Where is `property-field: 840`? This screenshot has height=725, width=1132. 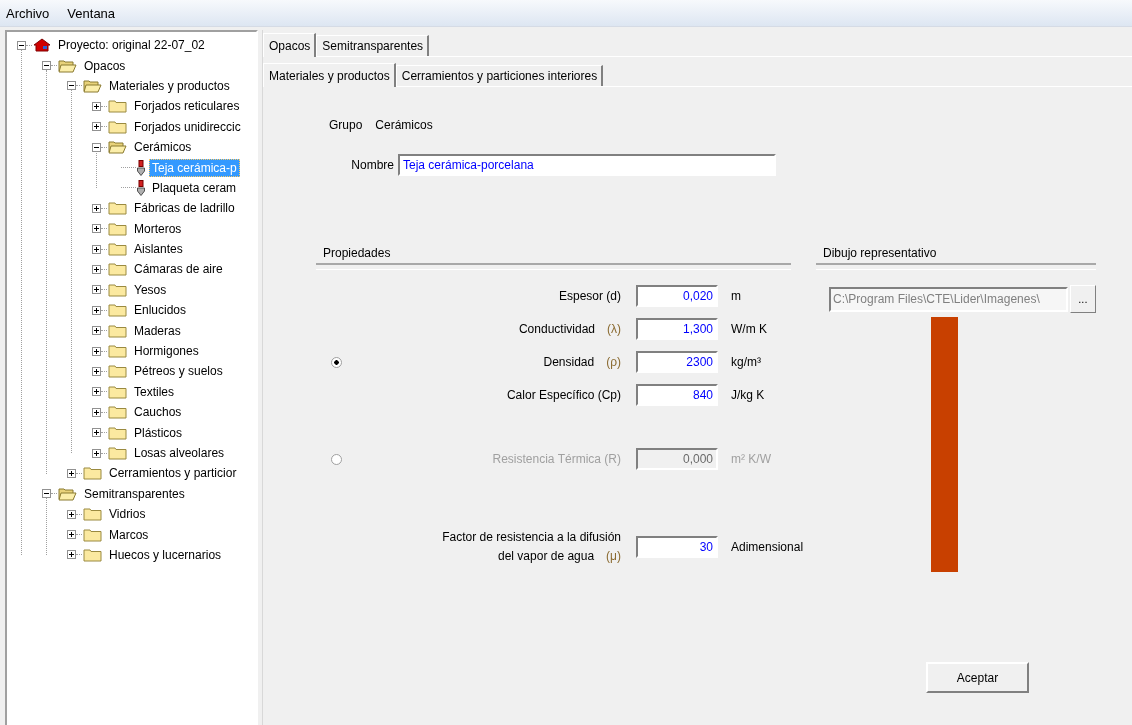 property-field: 840 is located at coordinates (677, 395).